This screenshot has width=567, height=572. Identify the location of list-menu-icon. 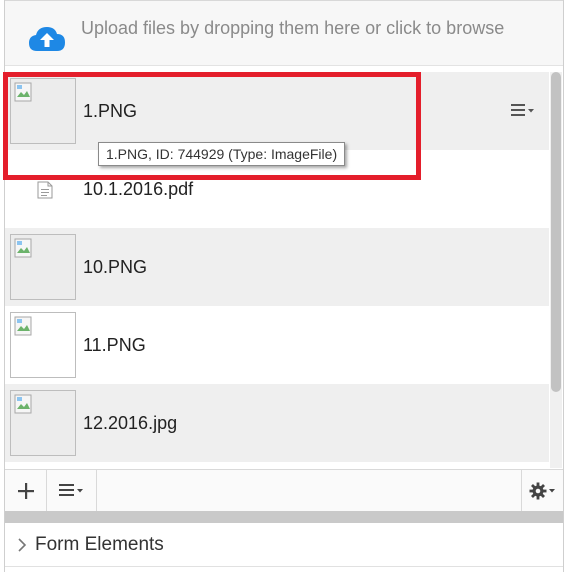
(70, 490).